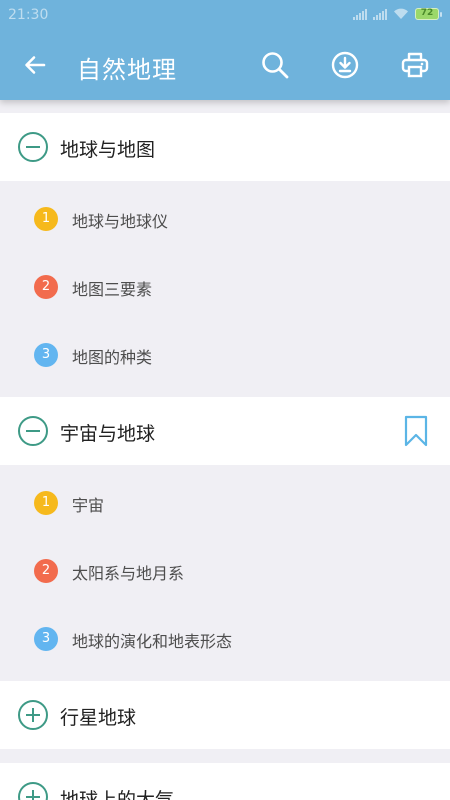  I want to click on status-time: 21:30, so click(28, 15).